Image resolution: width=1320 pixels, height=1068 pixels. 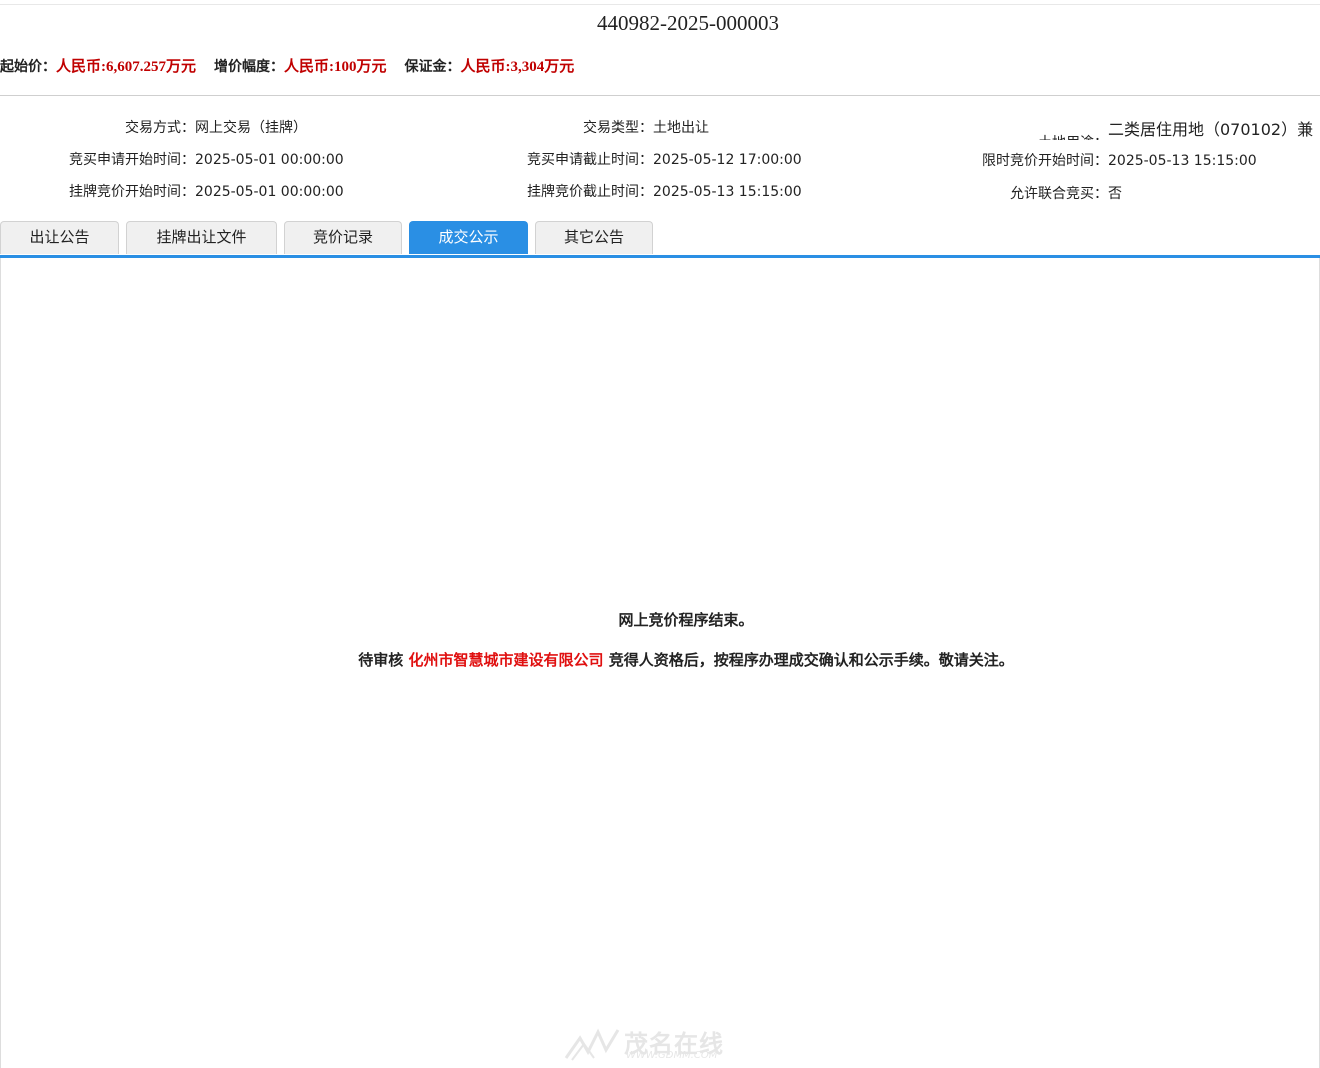 I want to click on trade-method-value: 网上交易（挂牌）, so click(x=251, y=128).